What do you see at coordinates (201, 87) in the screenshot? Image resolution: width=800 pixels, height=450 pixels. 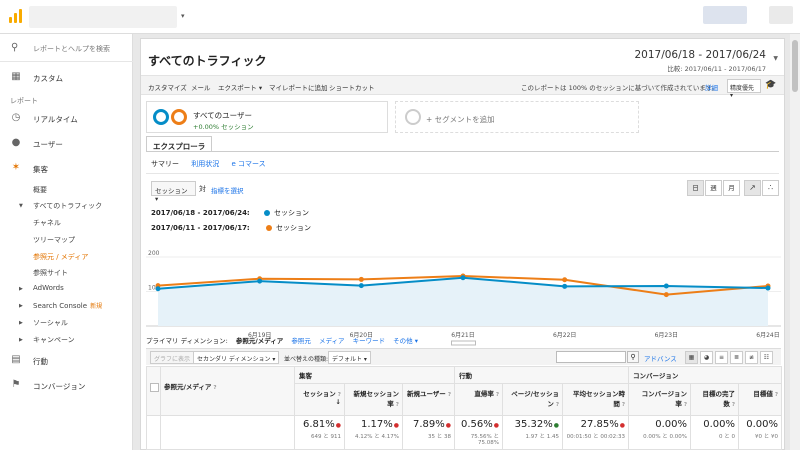 I see `email-button: メール` at bounding box center [201, 87].